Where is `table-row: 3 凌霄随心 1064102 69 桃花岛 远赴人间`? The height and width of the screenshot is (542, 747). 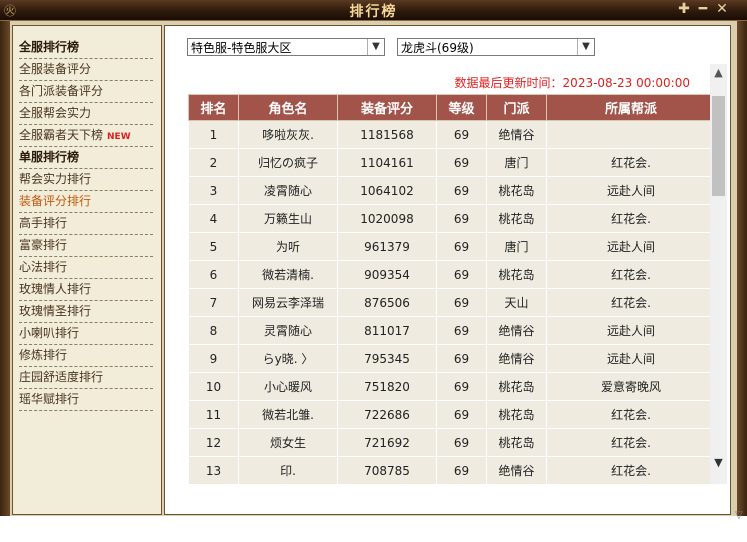
table-row: 3 凌霄随心 1064102 69 桃花岛 远赴人间 is located at coordinates (452, 190).